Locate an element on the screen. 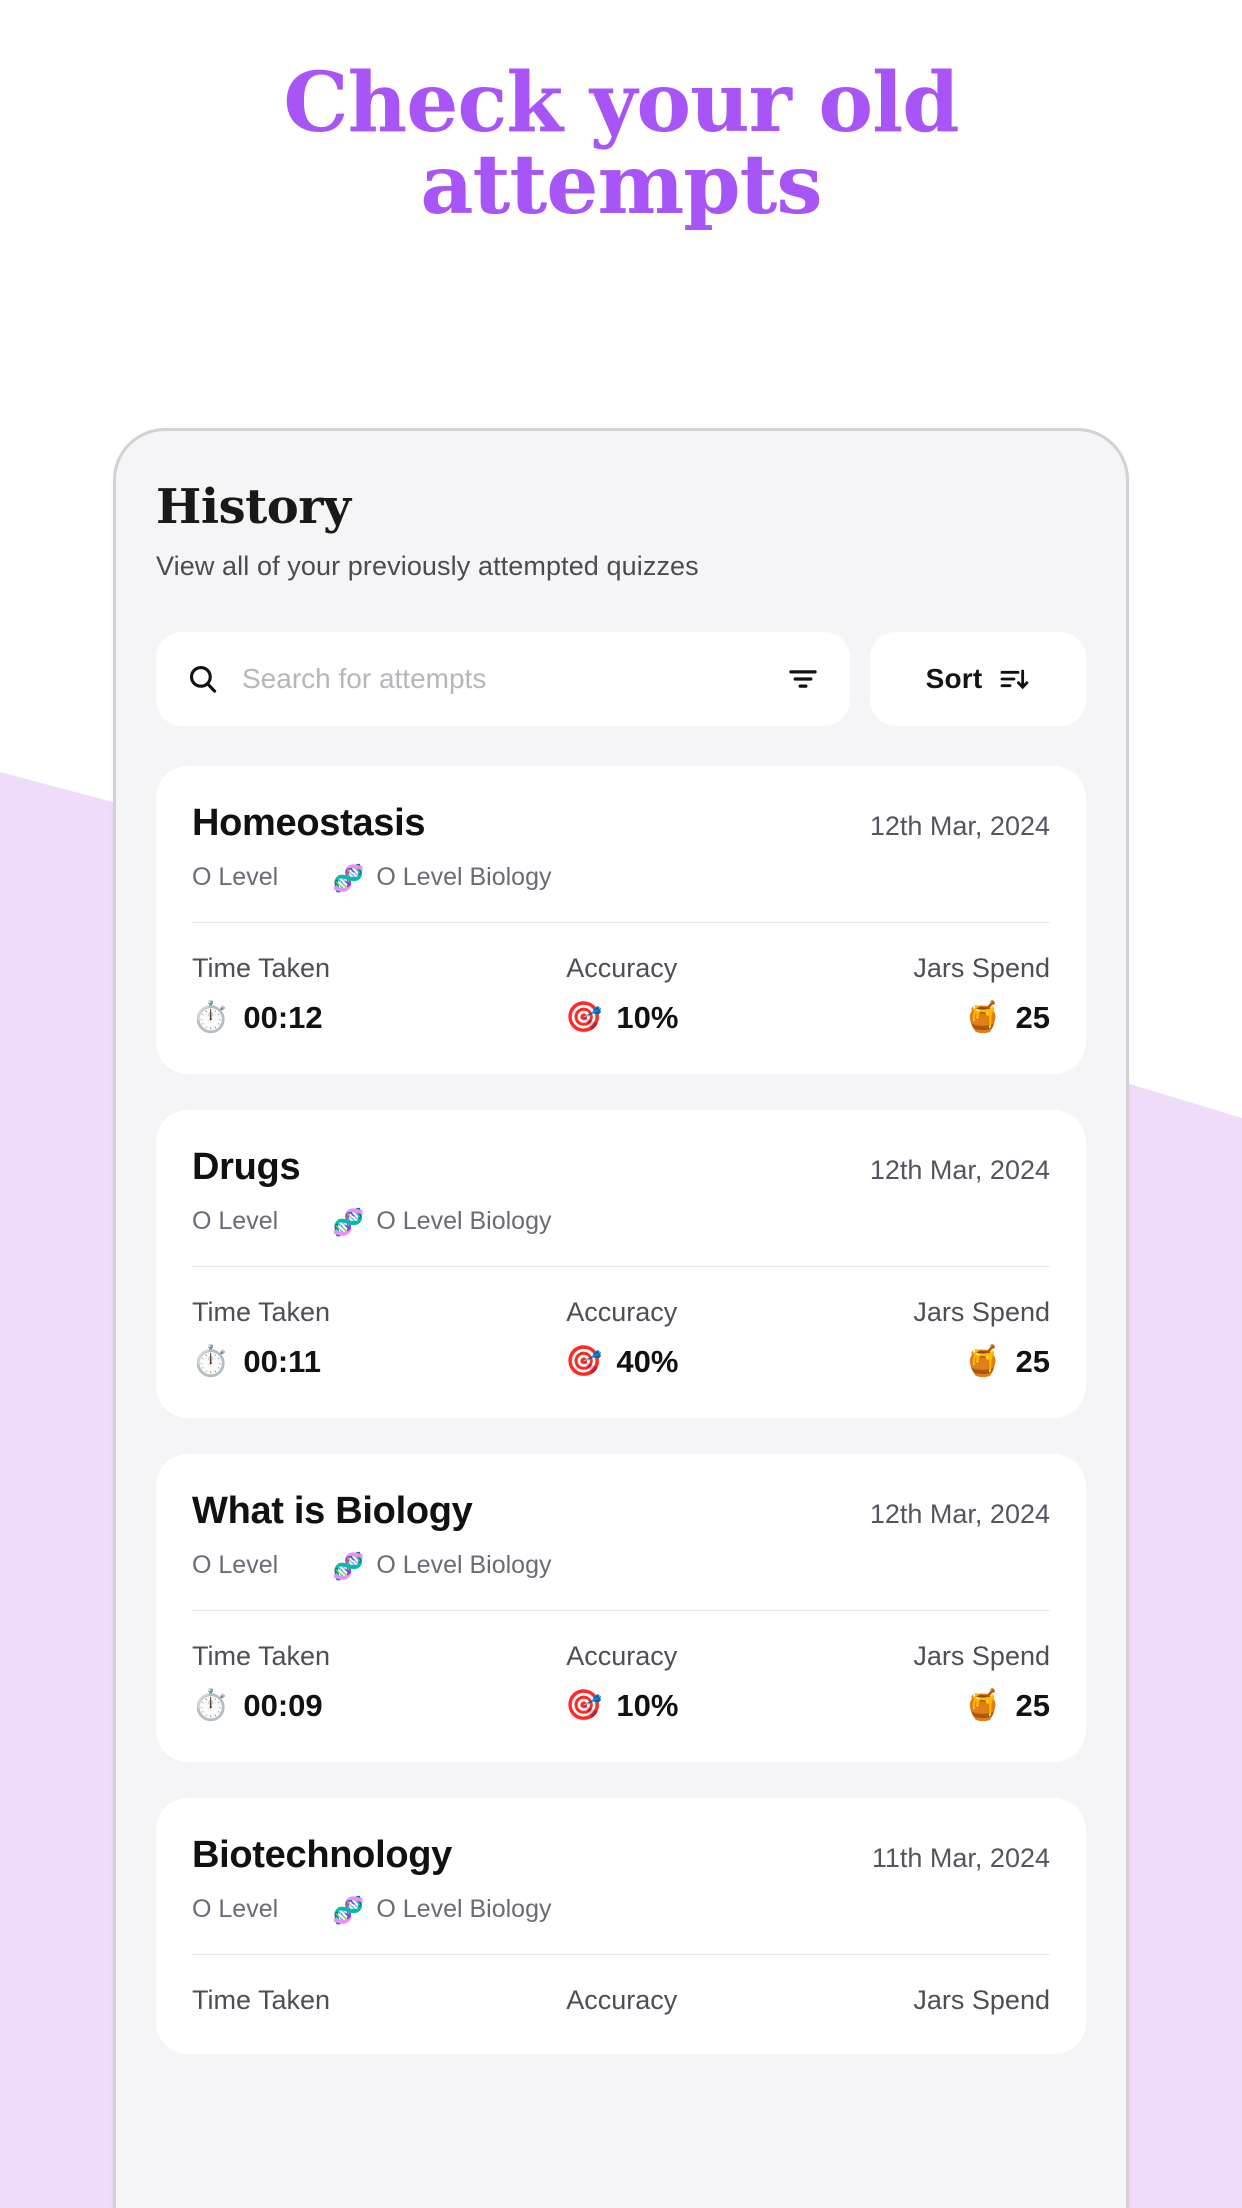 The width and height of the screenshot is (1242, 2208). stat-time-taken: Time Taken ⏱️ 00:11 is located at coordinates (261, 1338).